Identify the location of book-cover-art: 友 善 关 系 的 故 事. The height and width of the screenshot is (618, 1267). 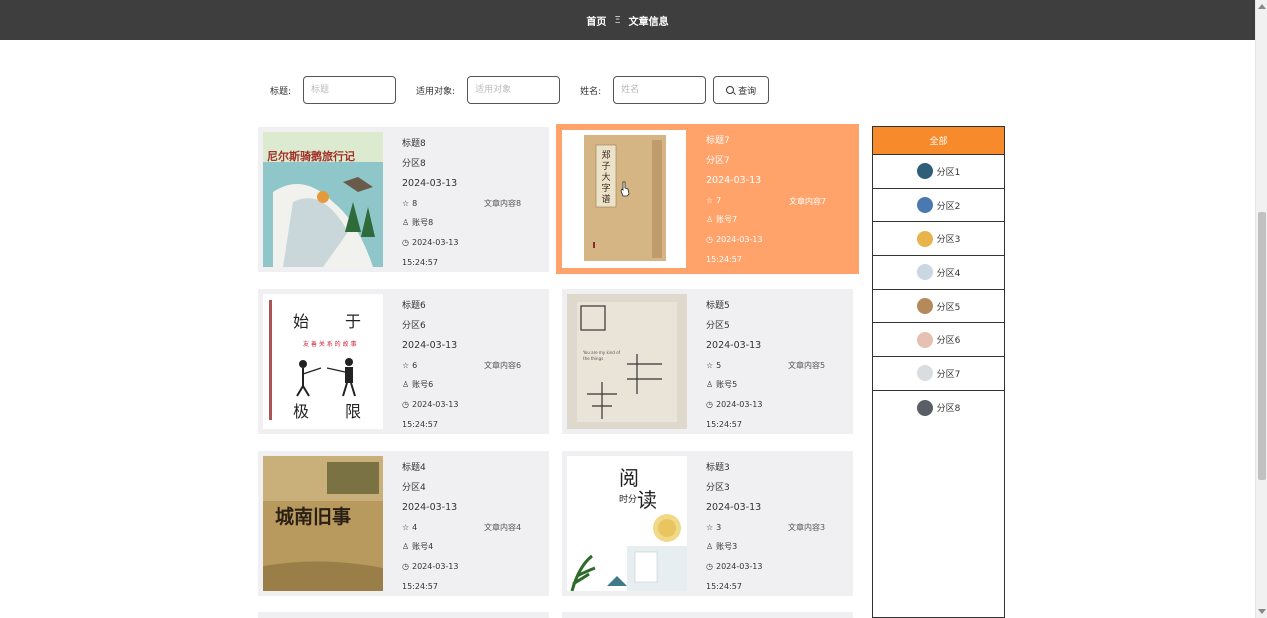
(323, 361).